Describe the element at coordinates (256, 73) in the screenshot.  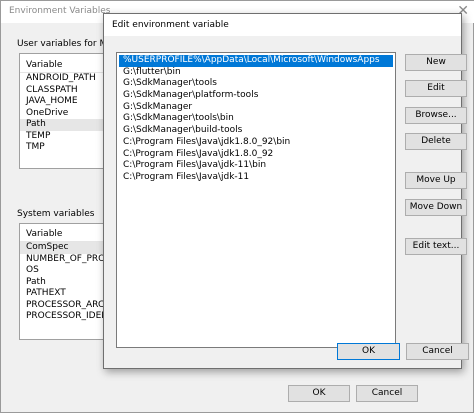
I see `path-entry-row: G:\flutter\bin` at that location.